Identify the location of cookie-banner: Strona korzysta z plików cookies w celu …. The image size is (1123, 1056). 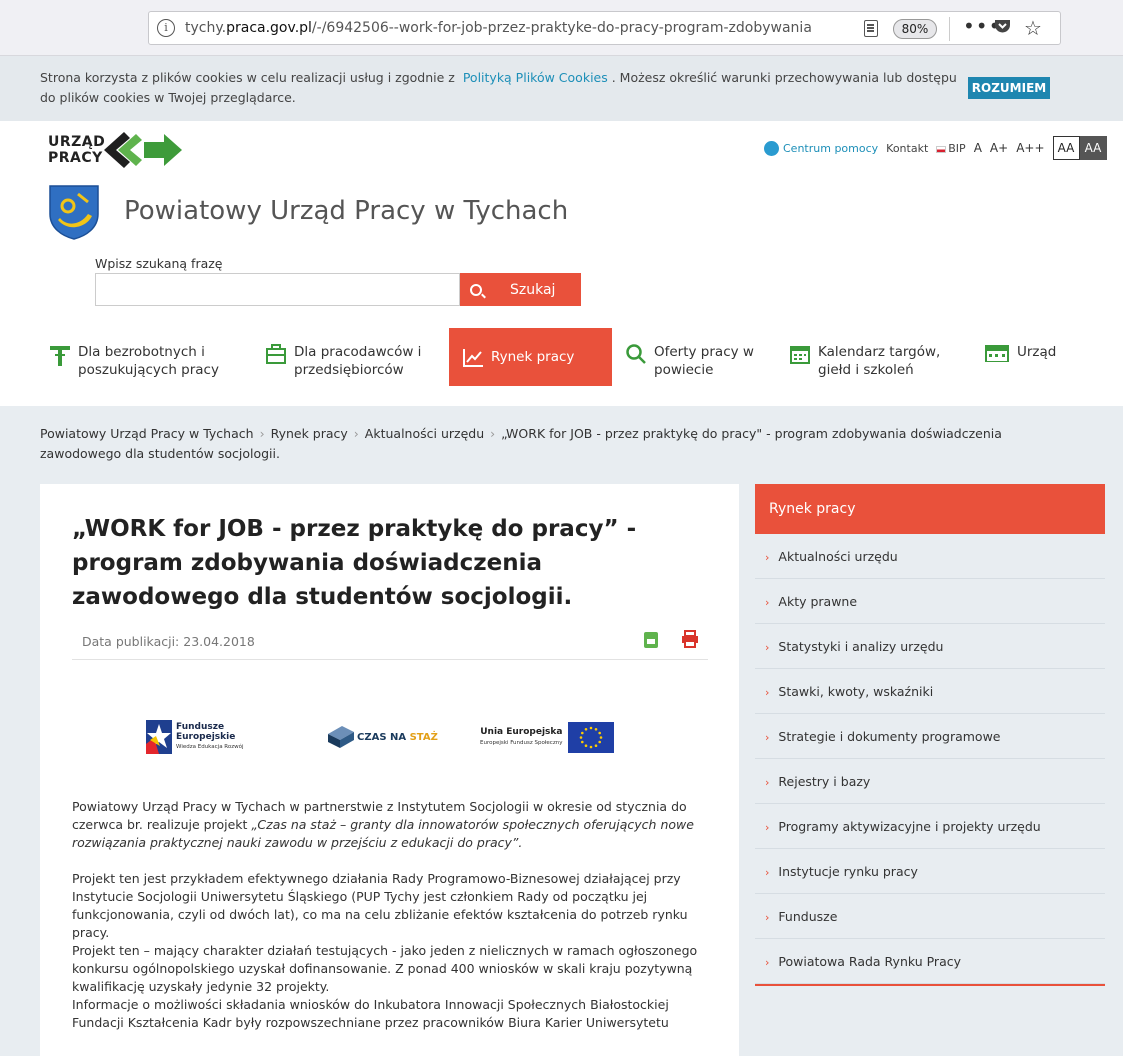
(561, 88).